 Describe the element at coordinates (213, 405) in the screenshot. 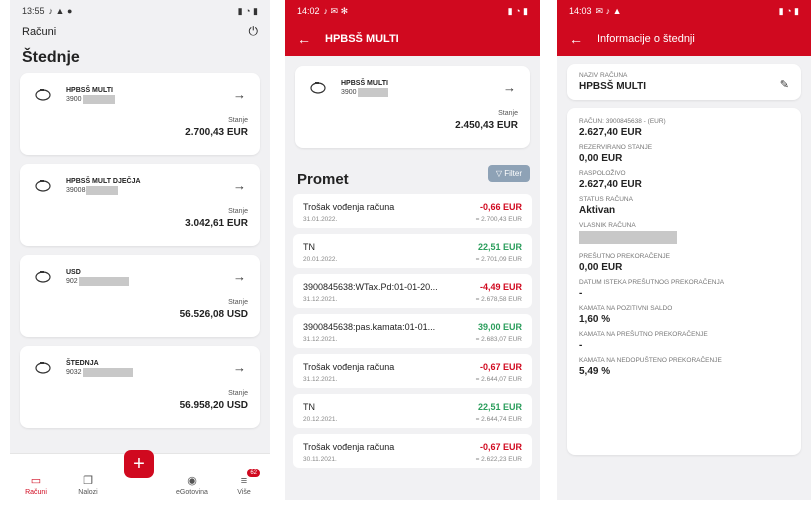

I see `balance-value: 56.958,20 USD` at that location.